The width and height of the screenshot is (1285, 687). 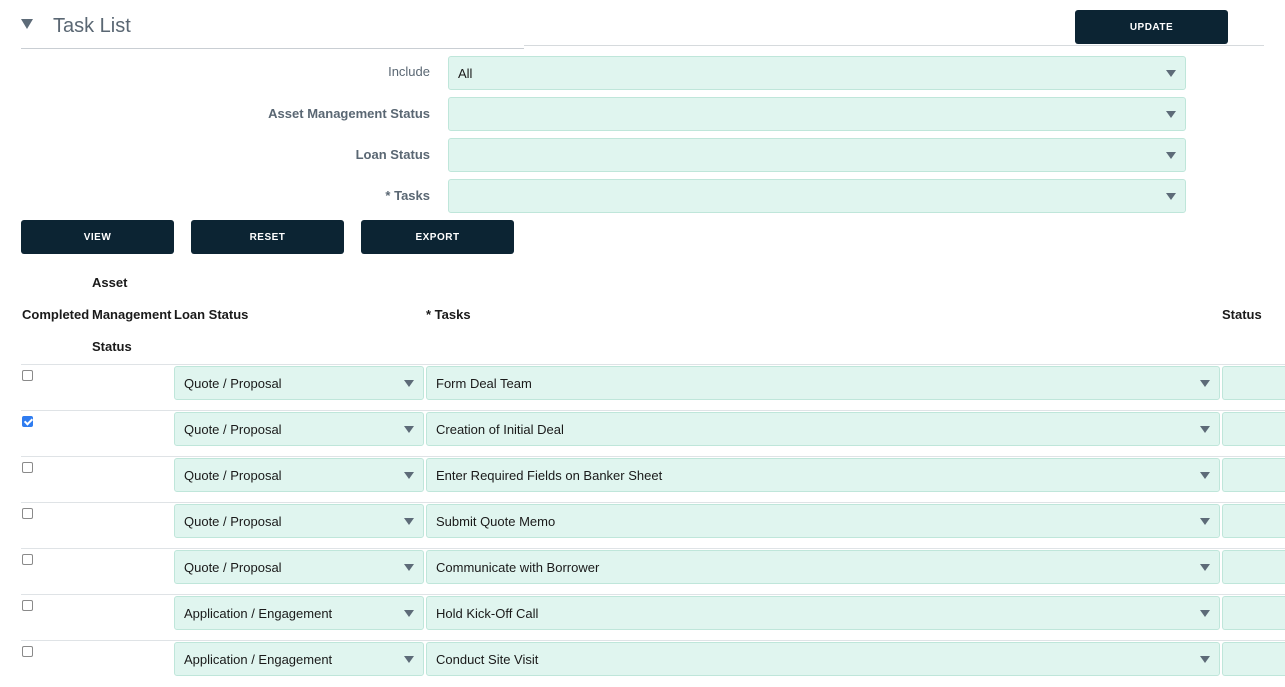 I want to click on row-task-value: Enter Required Fields on Banker Sheet, so click(x=549, y=475).